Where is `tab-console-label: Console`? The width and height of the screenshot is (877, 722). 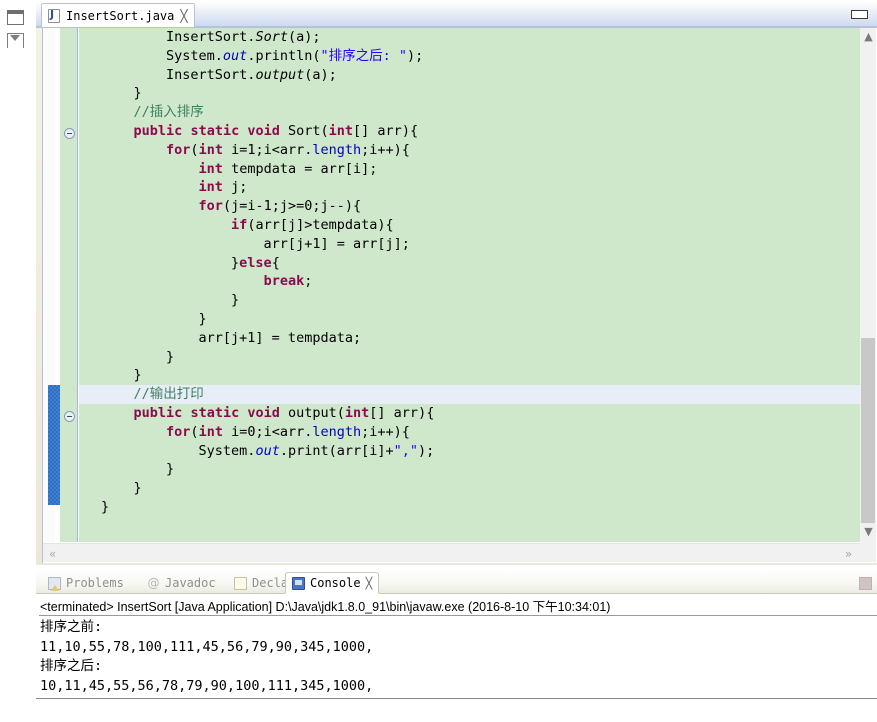 tab-console-label: Console is located at coordinates (335, 583).